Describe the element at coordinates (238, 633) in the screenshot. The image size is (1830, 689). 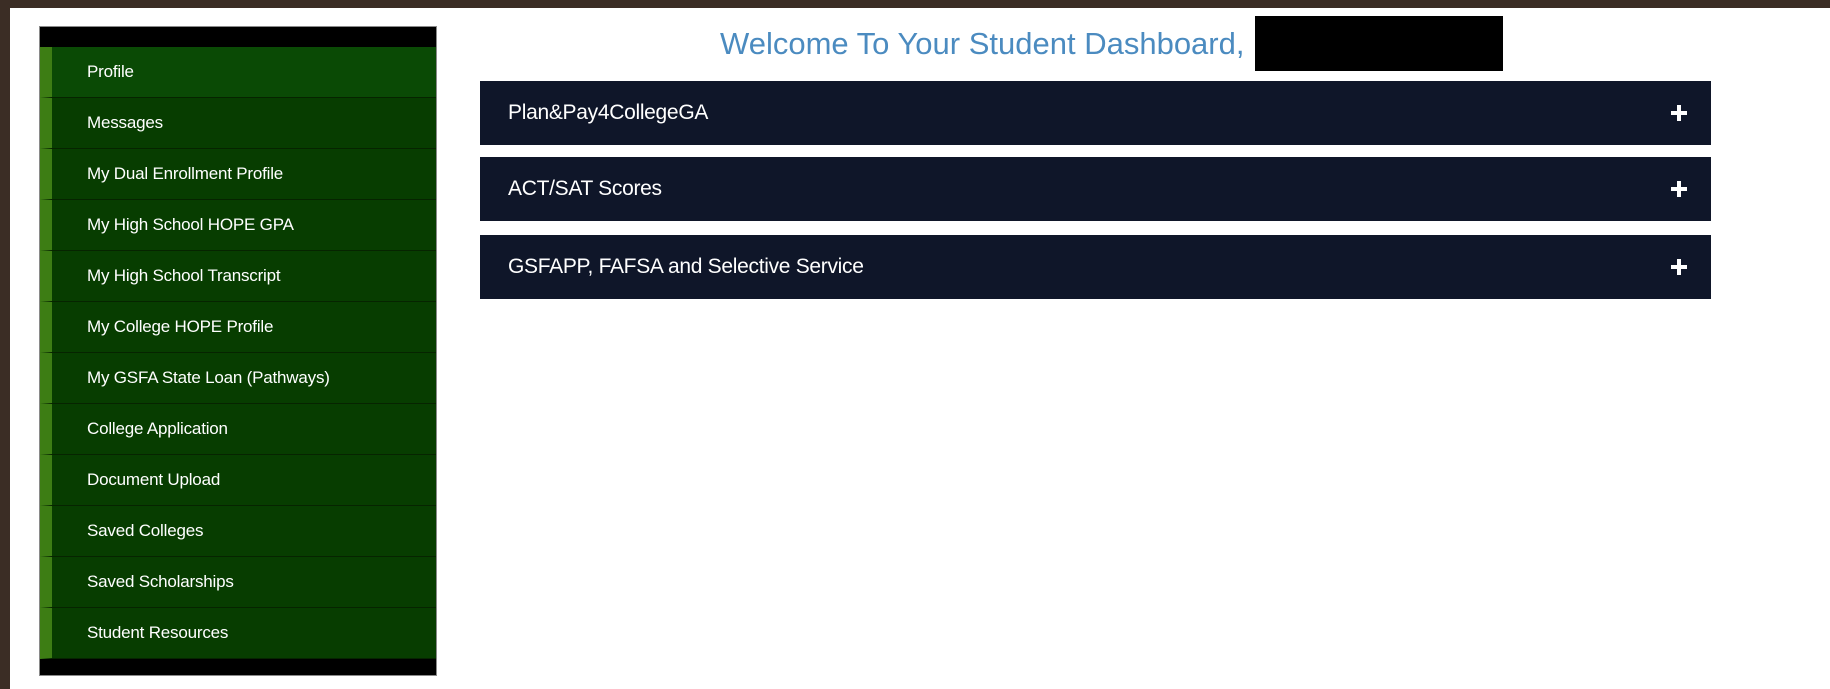
I see `sidebar-item-student-resources: Student Resources` at that location.